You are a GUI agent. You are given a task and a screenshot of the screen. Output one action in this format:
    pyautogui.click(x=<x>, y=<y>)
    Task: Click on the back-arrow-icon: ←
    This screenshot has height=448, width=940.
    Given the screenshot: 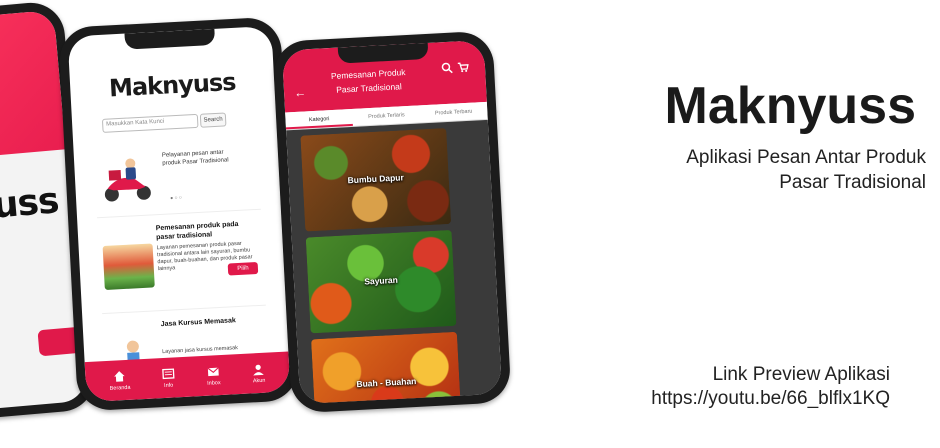 What is the action you would take?
    pyautogui.click(x=300, y=92)
    